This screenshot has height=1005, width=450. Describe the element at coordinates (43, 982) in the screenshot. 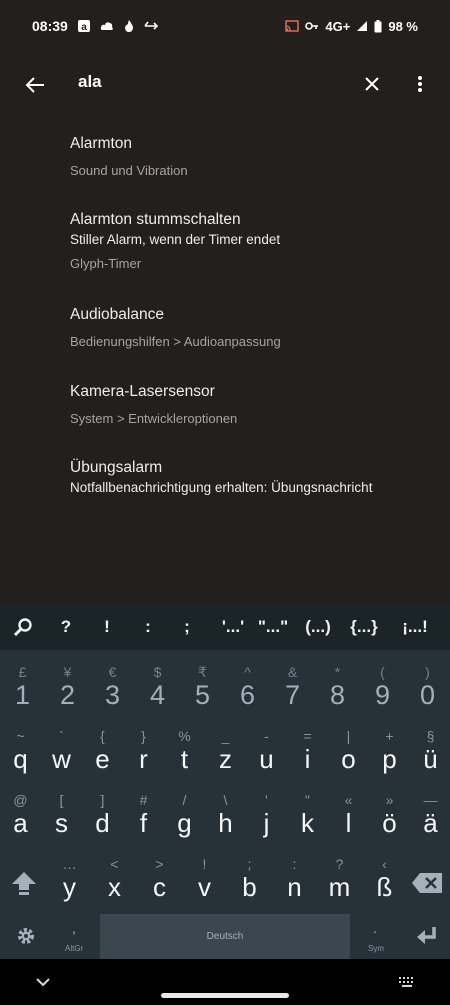

I see `hide-keyboard-button` at that location.